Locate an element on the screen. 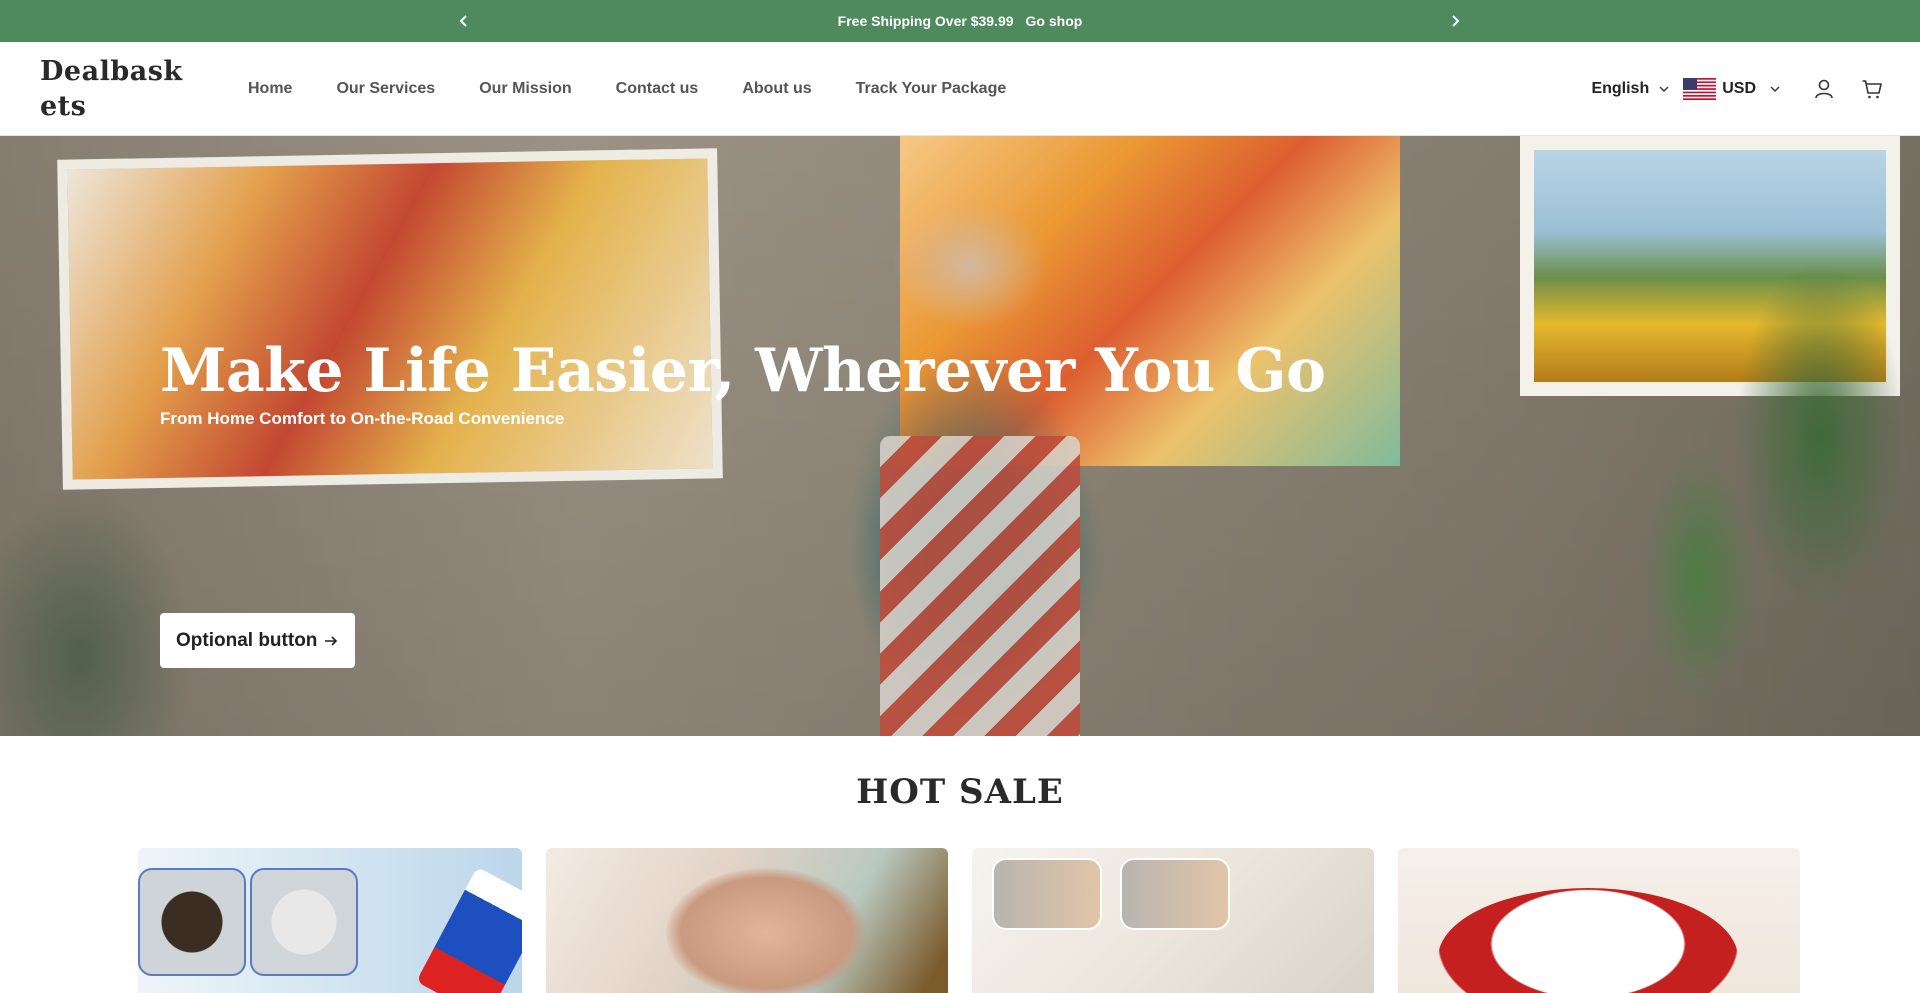  nav-item-our-services: Our Services is located at coordinates (385, 89).